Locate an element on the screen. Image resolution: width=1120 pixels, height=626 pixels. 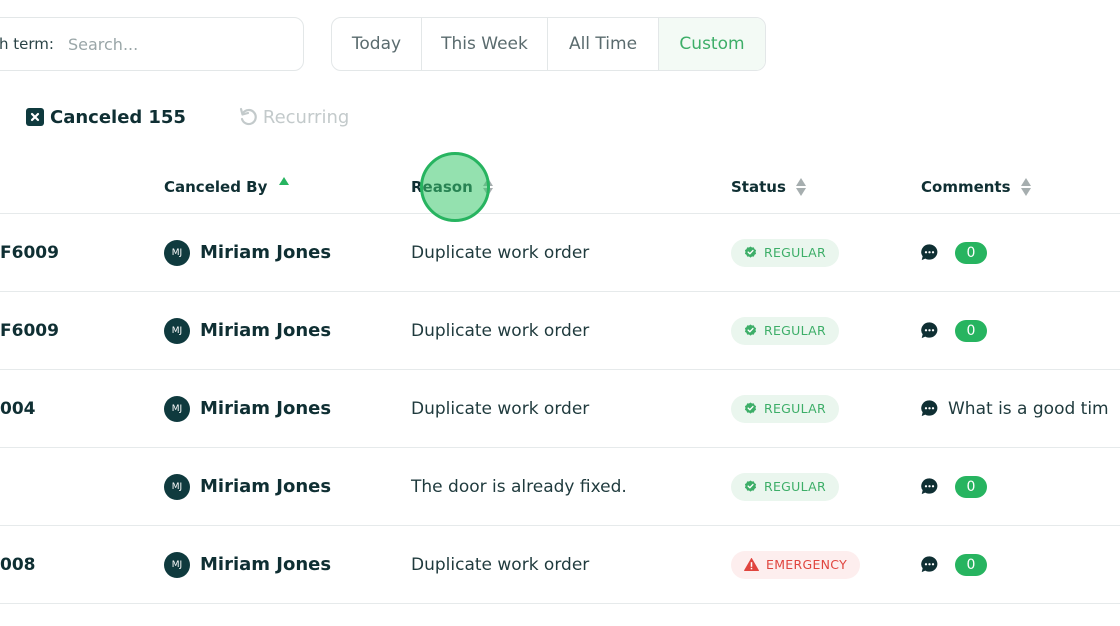
x-square-icon is located at coordinates (35, 117).